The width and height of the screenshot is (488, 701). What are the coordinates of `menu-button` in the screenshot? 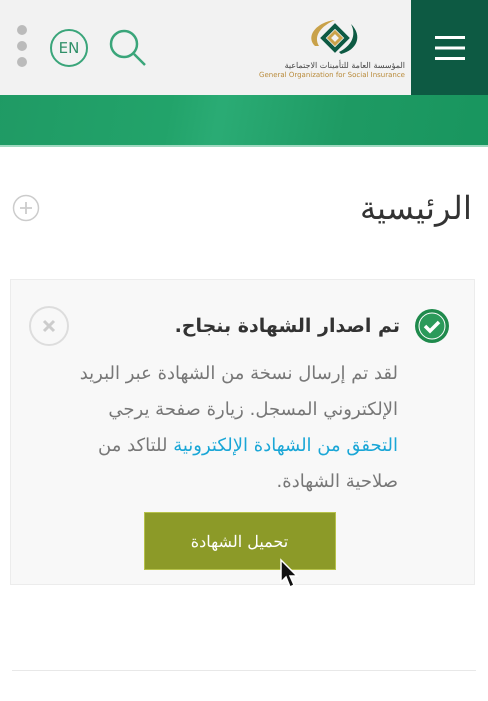 It's located at (449, 47).